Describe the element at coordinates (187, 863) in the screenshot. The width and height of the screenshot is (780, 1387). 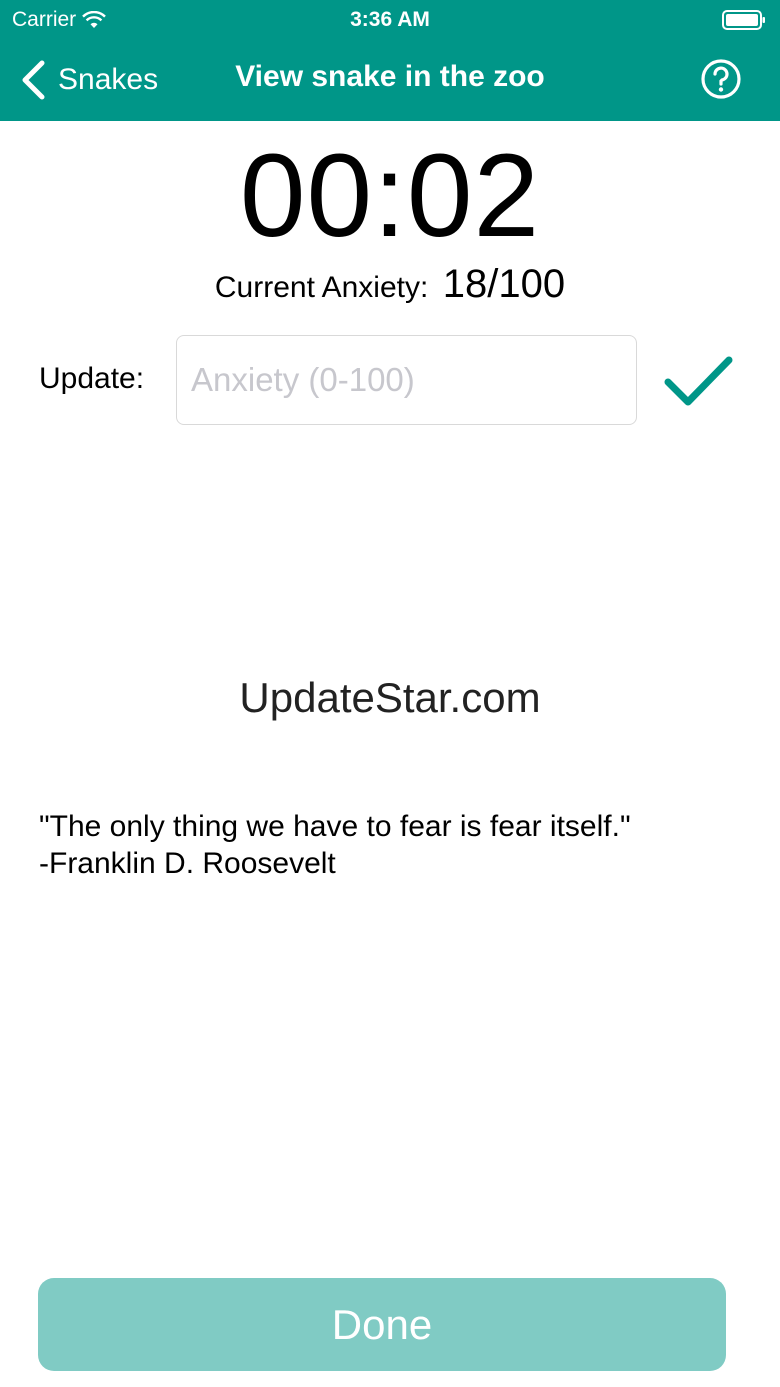
I see `quote-author: -Franklin D. Roosevelt` at that location.